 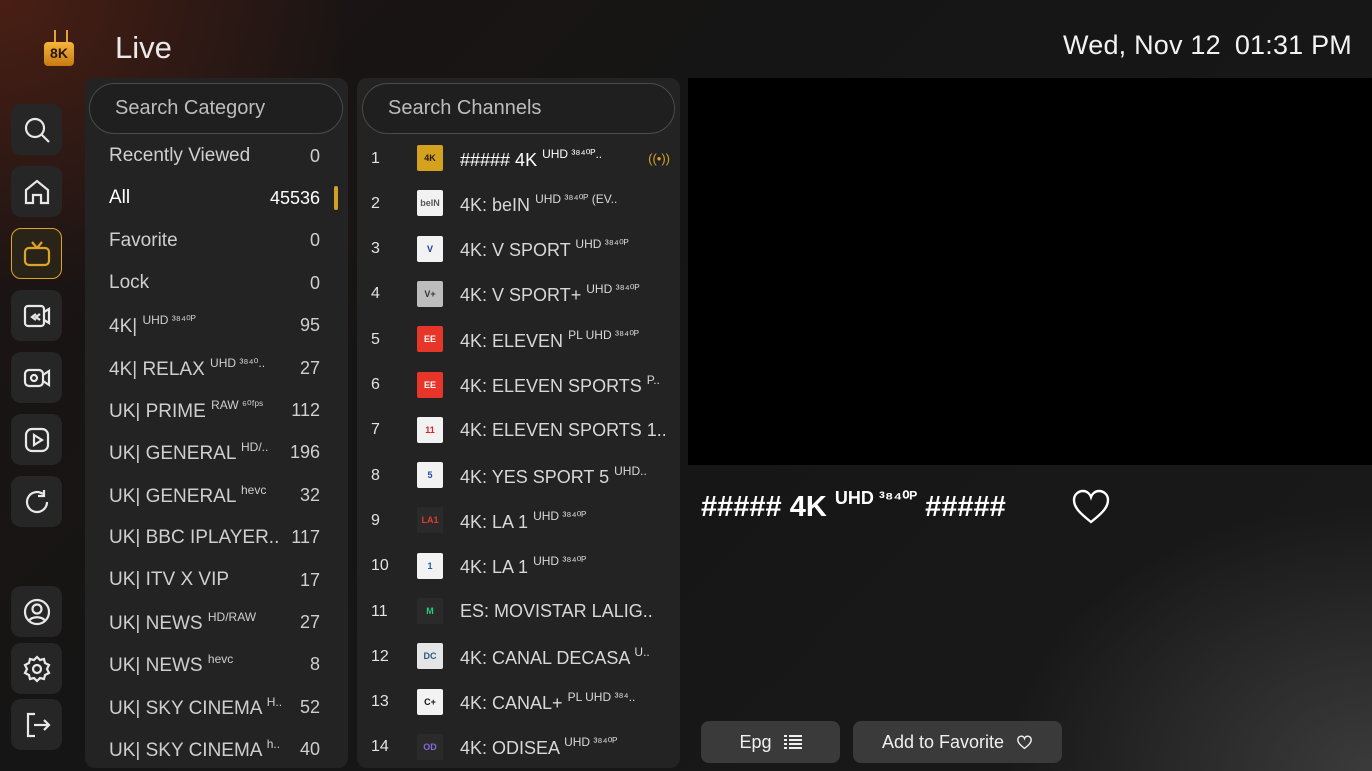 What do you see at coordinates (171, 664) in the screenshot?
I see `category-label: UK| NEWS hevc` at bounding box center [171, 664].